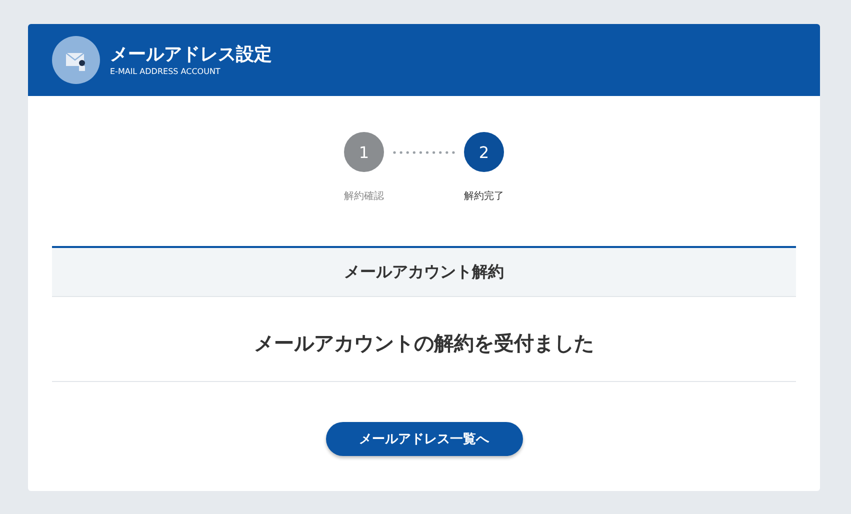 The image size is (851, 514). Describe the element at coordinates (364, 152) in the screenshot. I see `step-number: 1` at that location.